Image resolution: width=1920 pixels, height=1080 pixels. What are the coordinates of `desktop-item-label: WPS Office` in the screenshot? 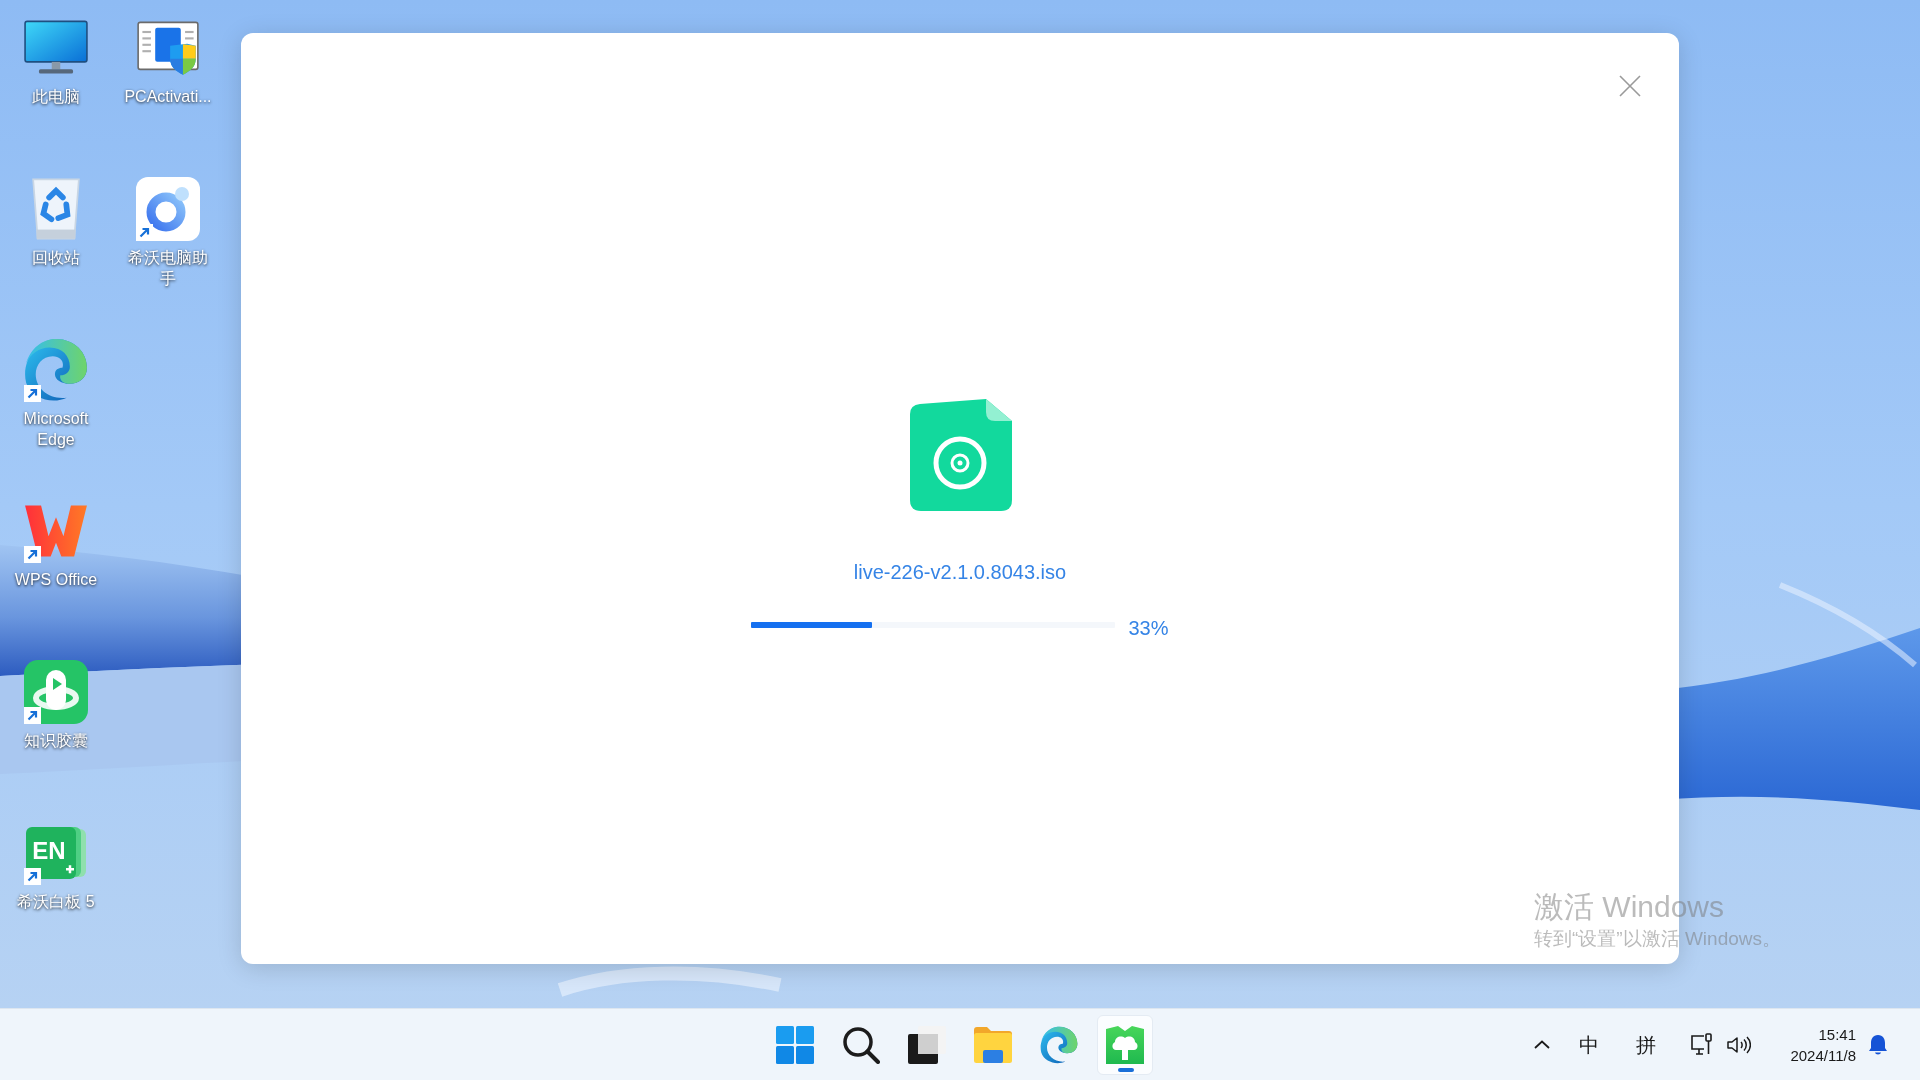 It's located at (56, 579).